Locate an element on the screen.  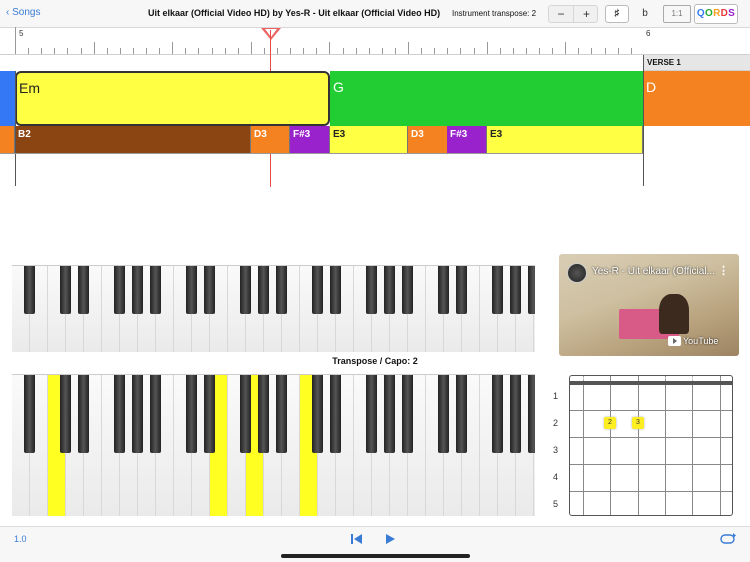
transpose-minus-button: − is located at coordinates (561, 14).